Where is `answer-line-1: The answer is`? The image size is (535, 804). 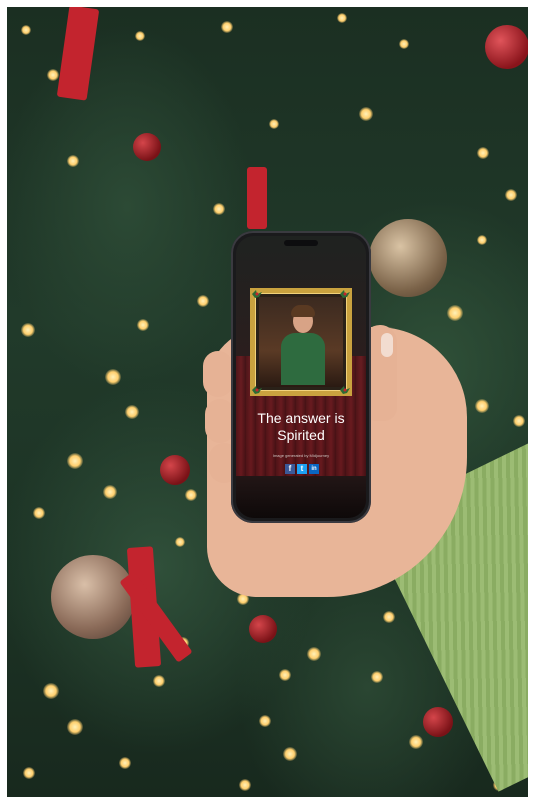
answer-line-1: The answer is is located at coordinates (301, 418).